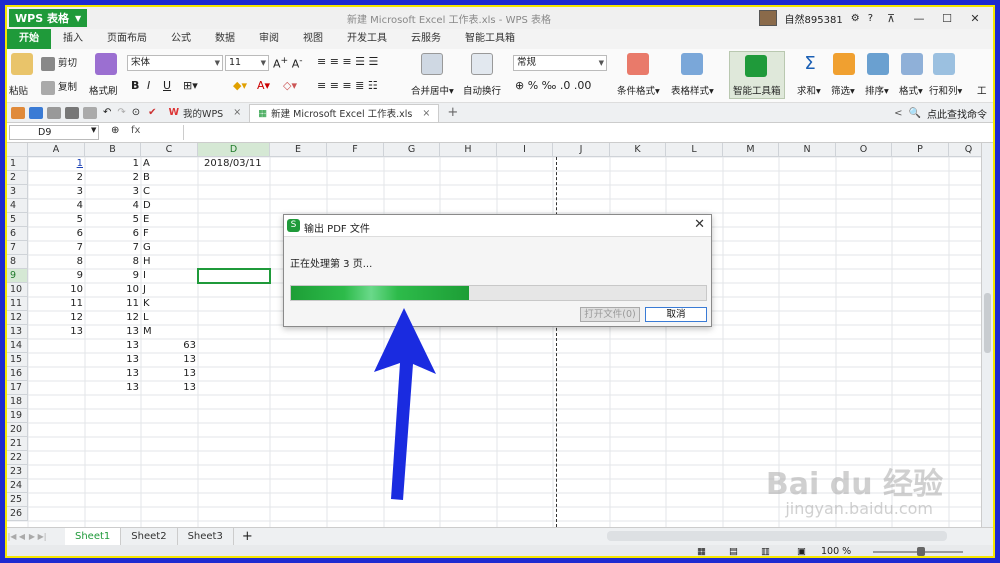 The width and height of the screenshot is (1000, 563). Describe the element at coordinates (136, 112) in the screenshot. I see `zoom-icon: ⊙` at that location.